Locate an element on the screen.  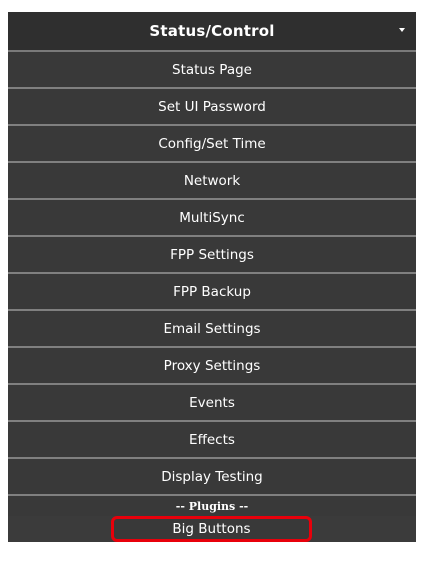
menu-item-email-settings: Email Settings is located at coordinates (212, 329).